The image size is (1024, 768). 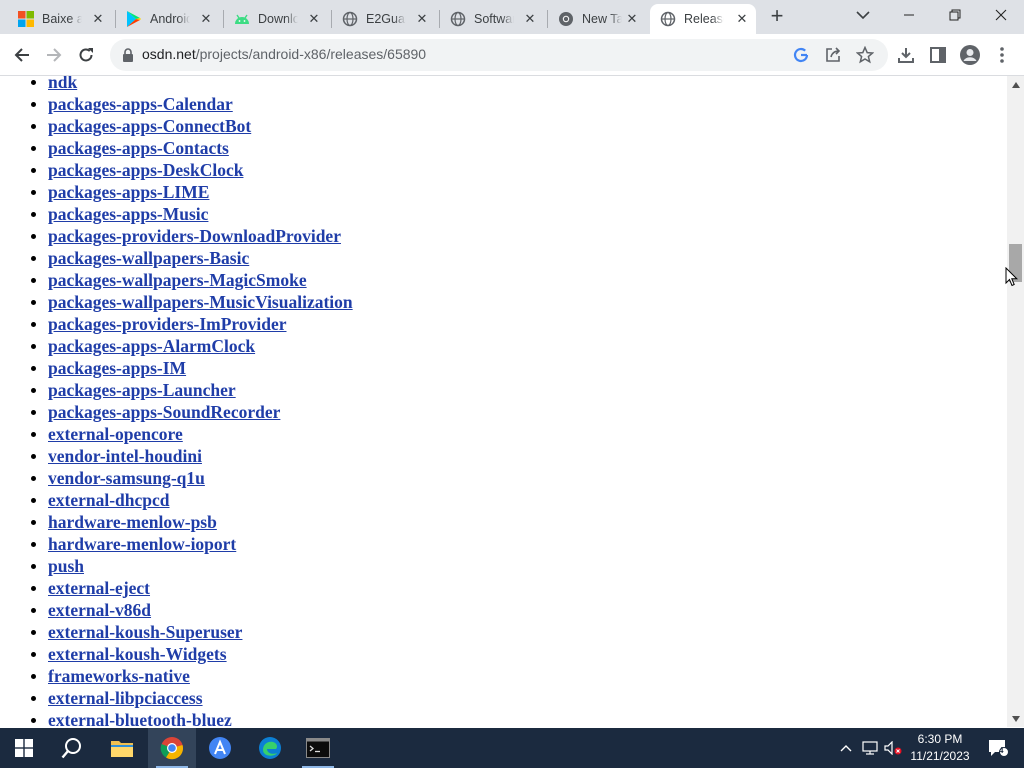 I want to click on reload-button, so click(x=86, y=55).